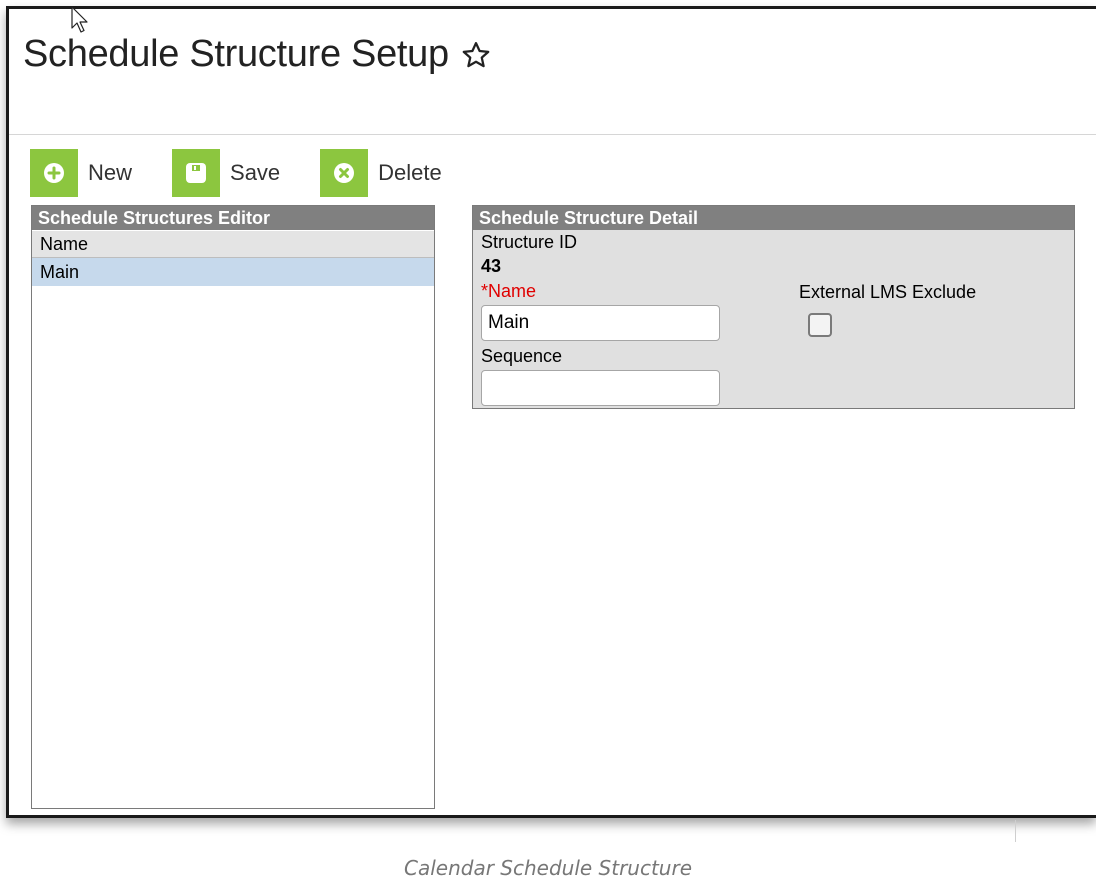 The width and height of the screenshot is (1096, 895). What do you see at coordinates (512, 291) in the screenshot?
I see `name-label-text: Name` at bounding box center [512, 291].